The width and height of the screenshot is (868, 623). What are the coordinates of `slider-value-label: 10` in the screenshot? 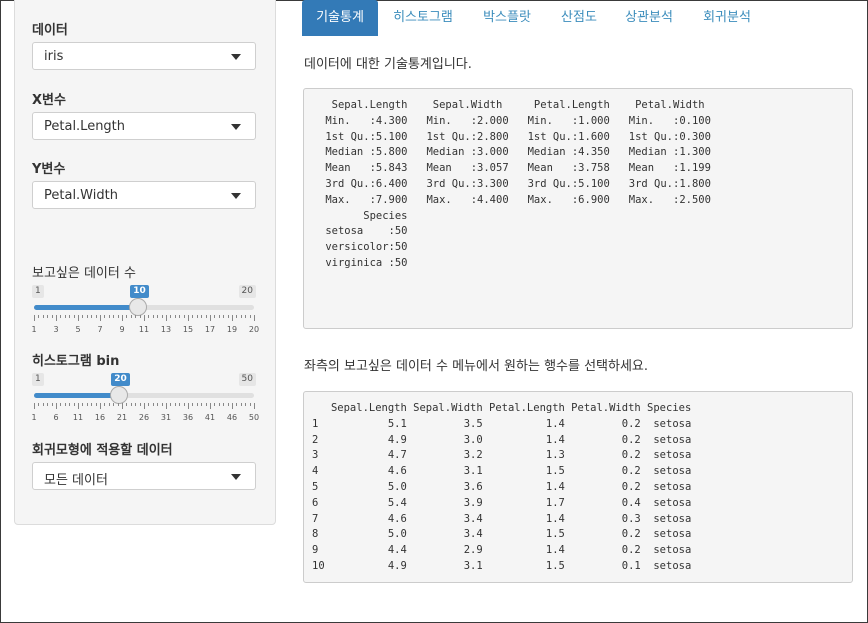 It's located at (139, 291).